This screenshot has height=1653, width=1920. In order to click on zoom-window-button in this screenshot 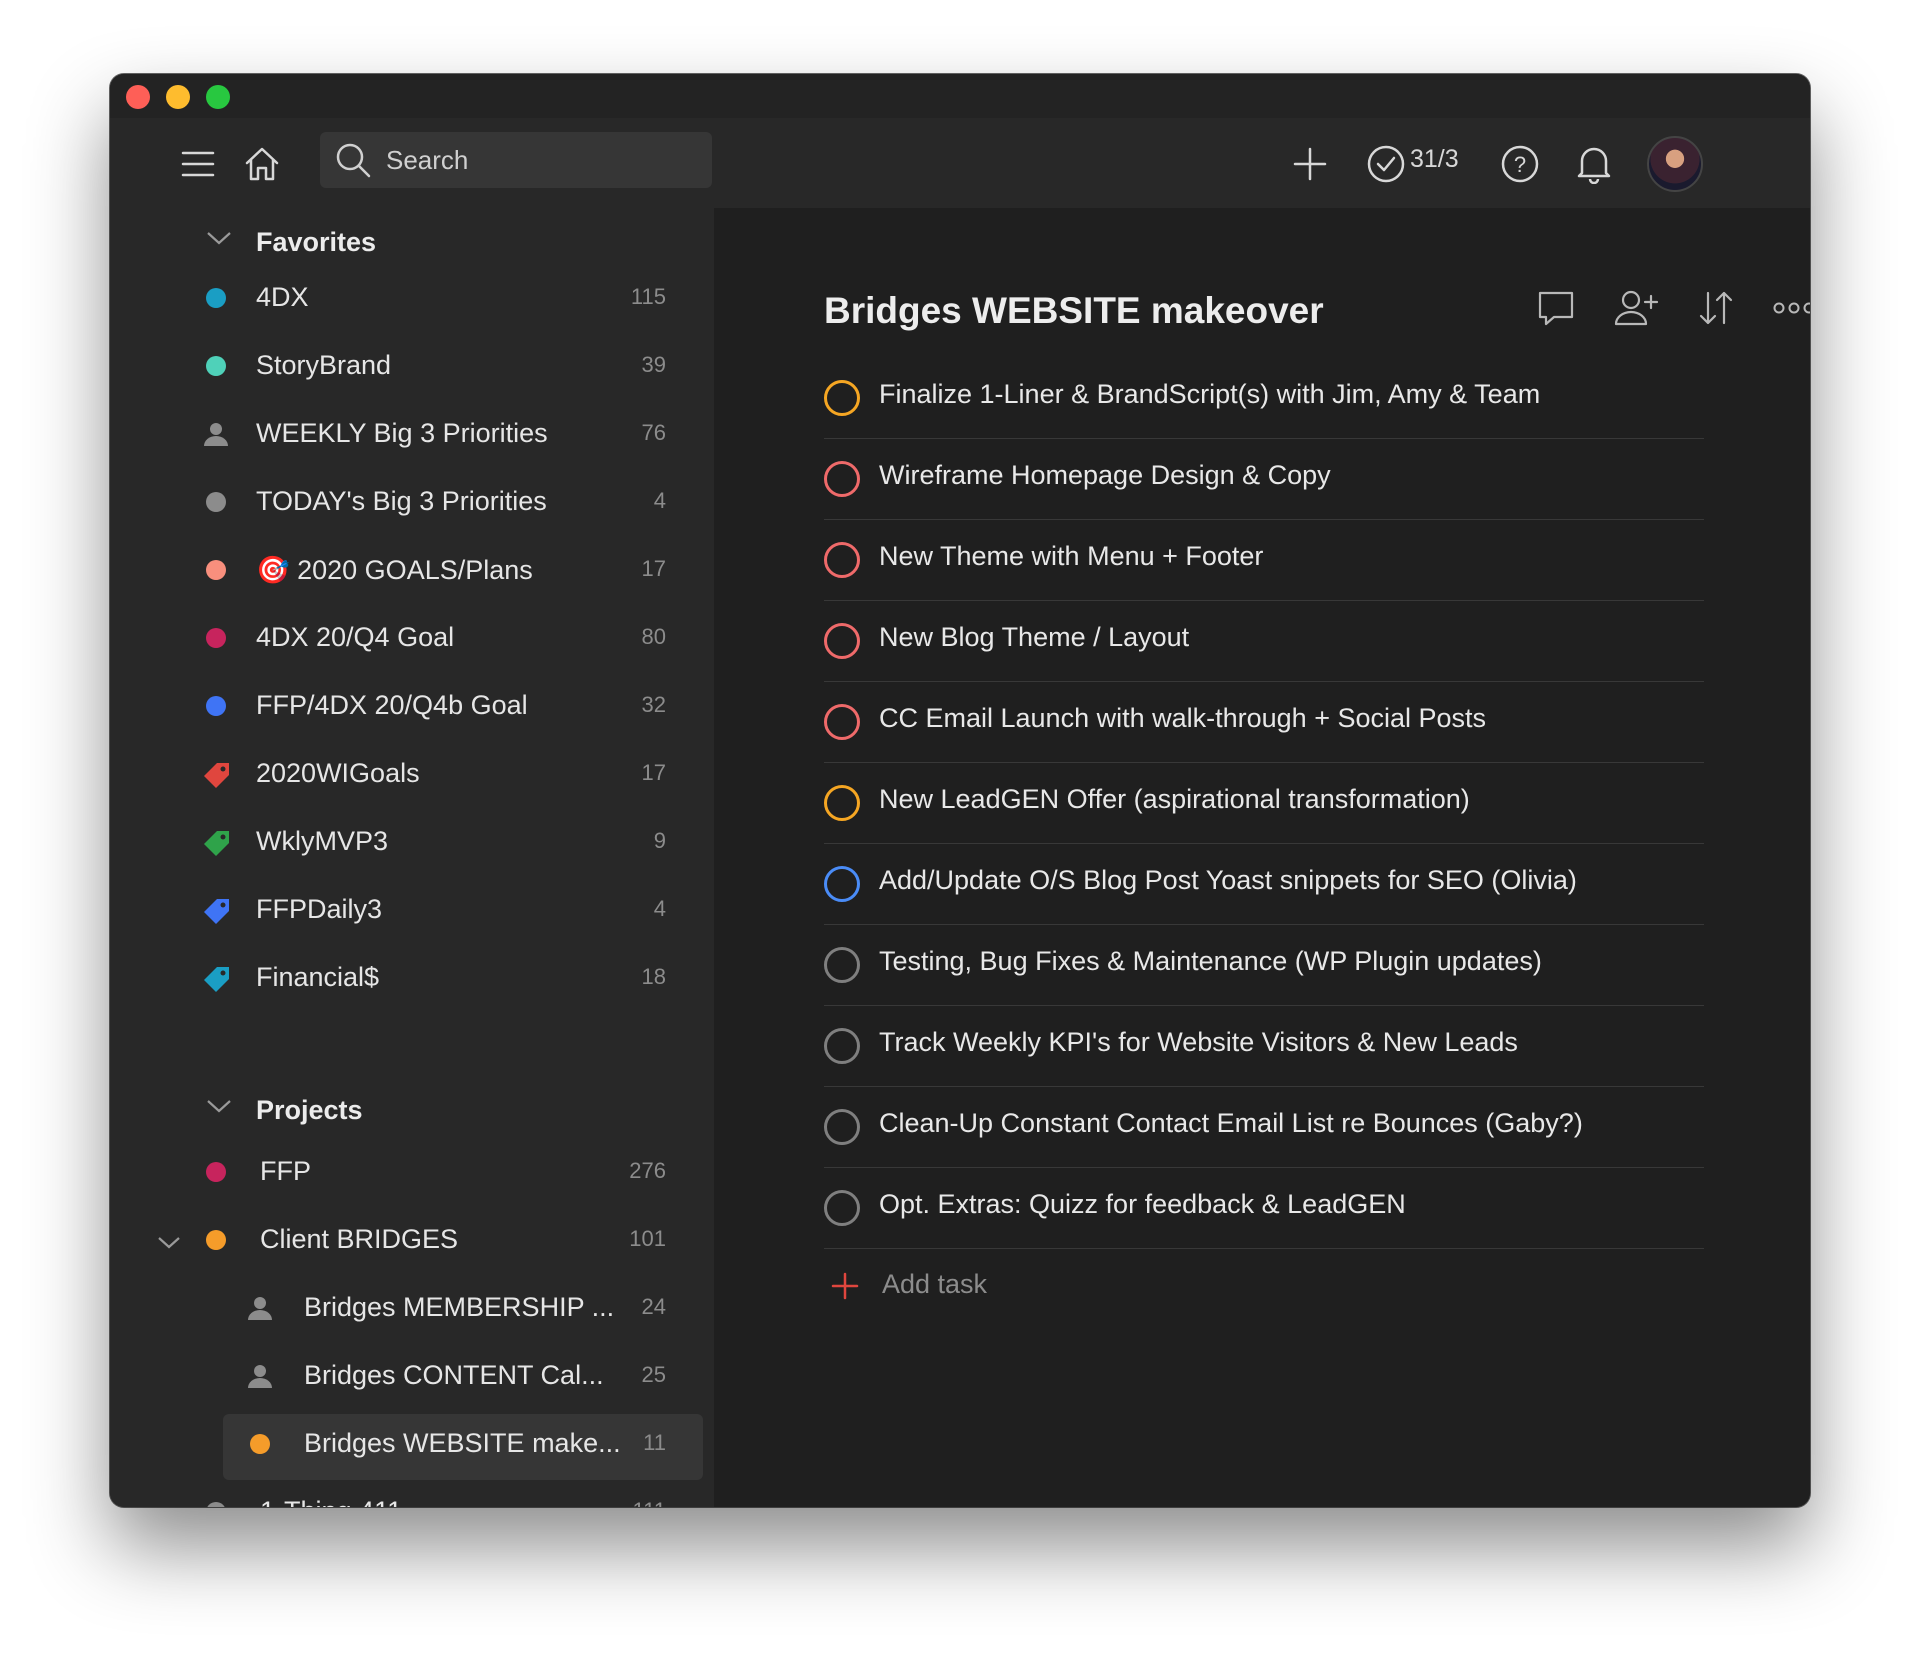, I will do `click(218, 97)`.